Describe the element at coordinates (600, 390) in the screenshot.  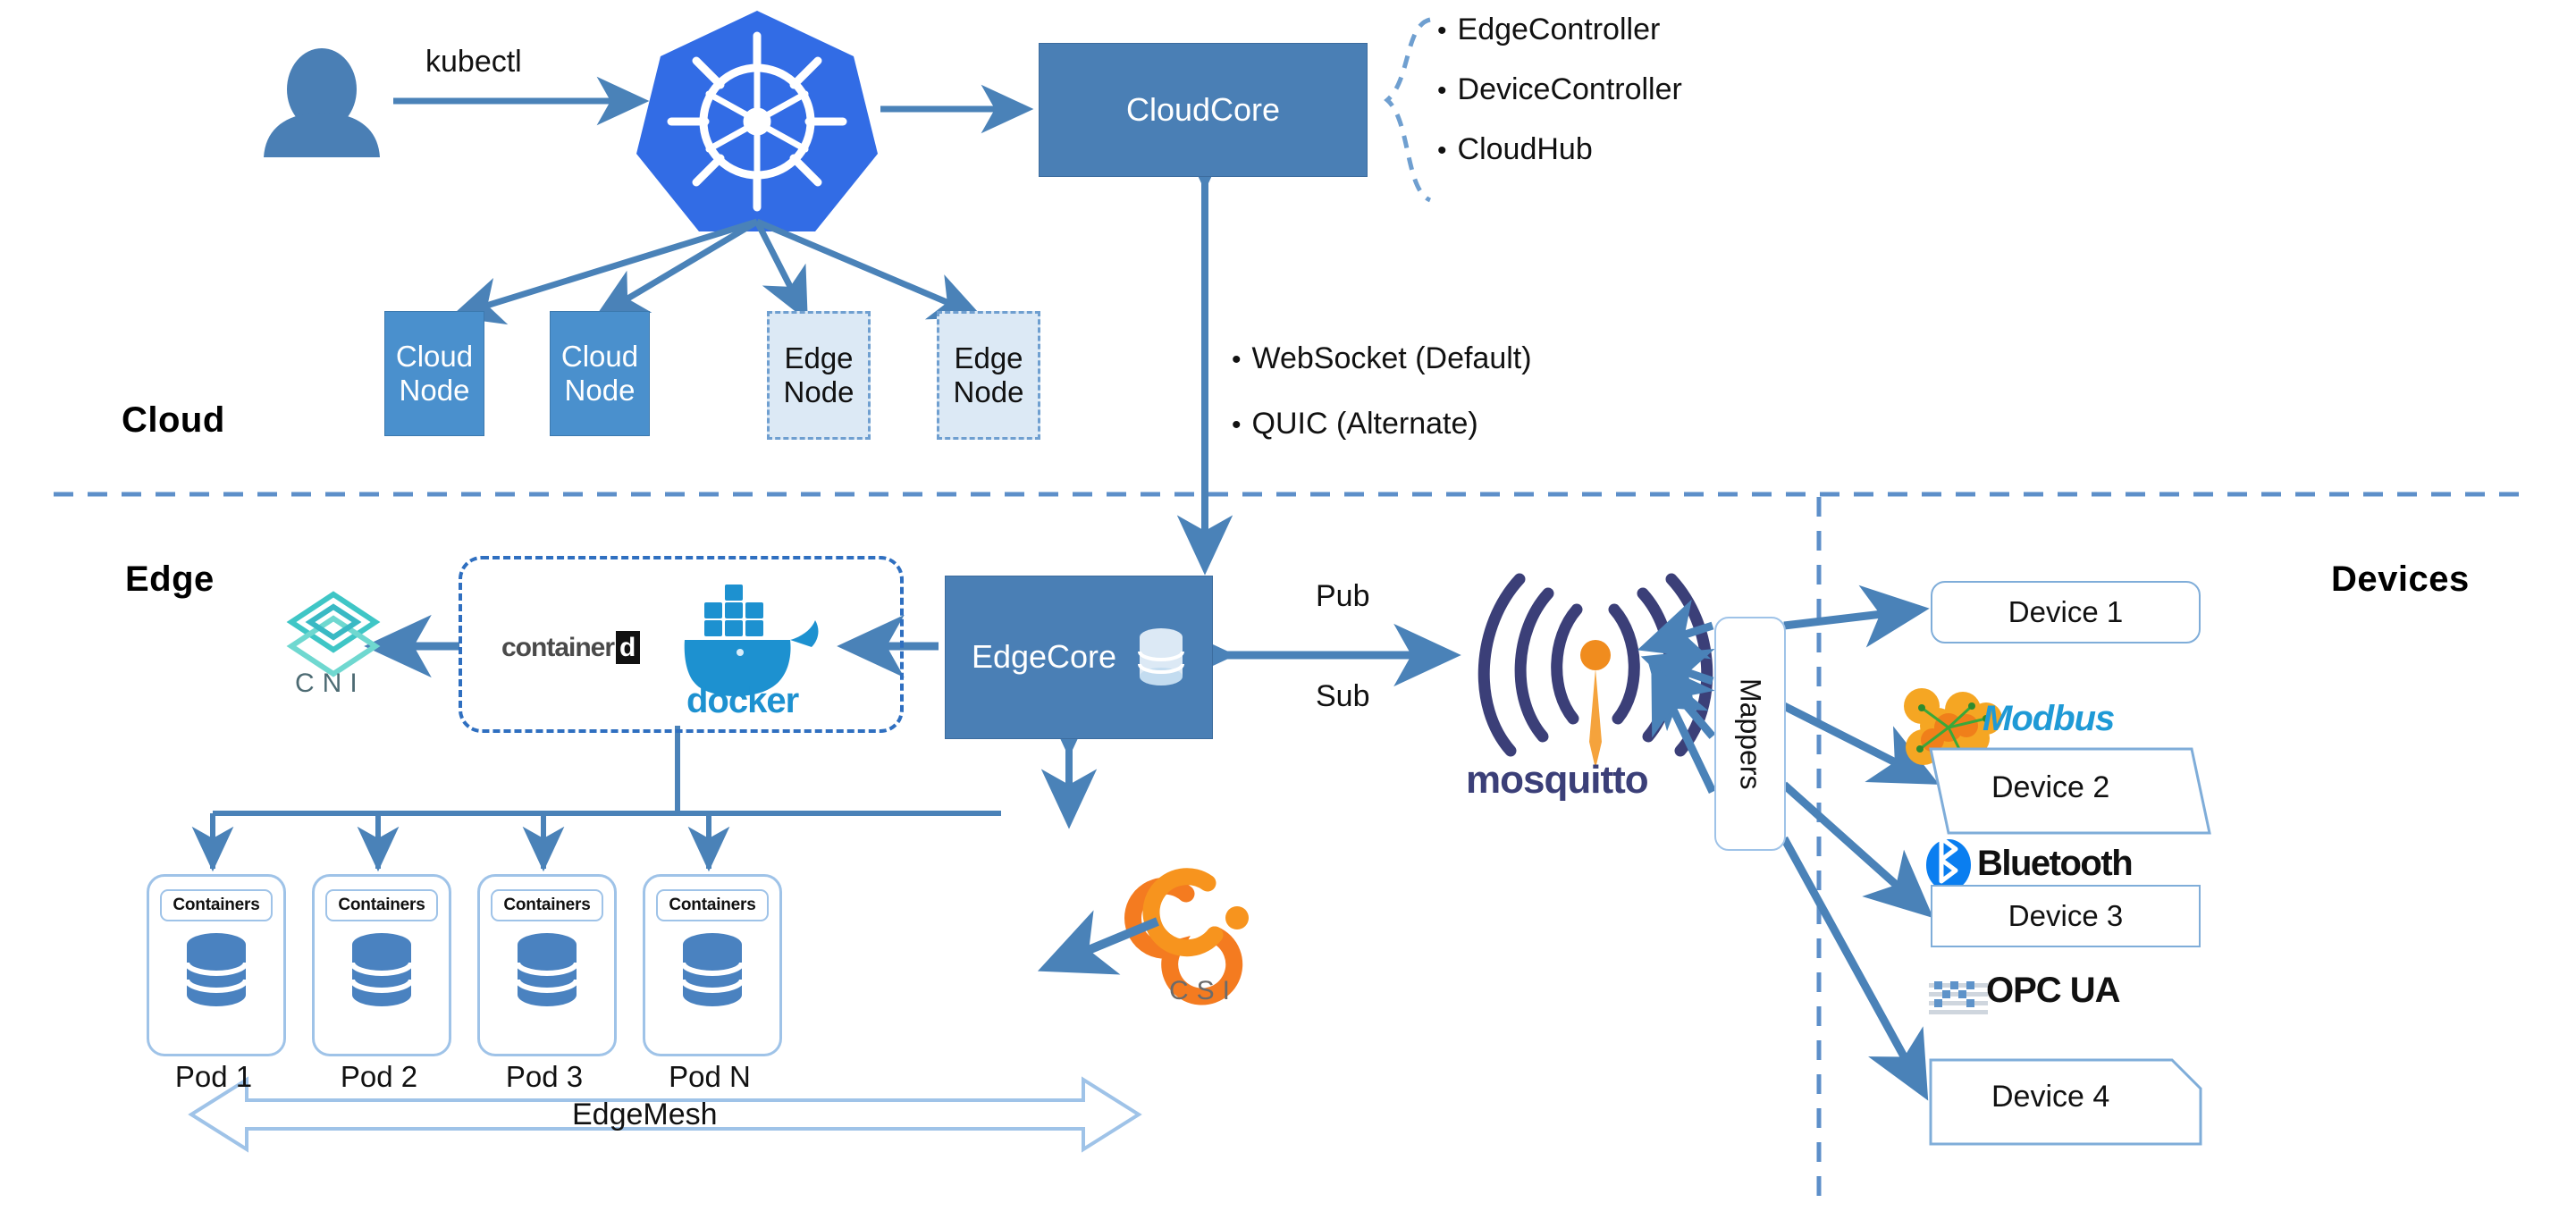
I see `cloud-node-2-line2: Node` at that location.